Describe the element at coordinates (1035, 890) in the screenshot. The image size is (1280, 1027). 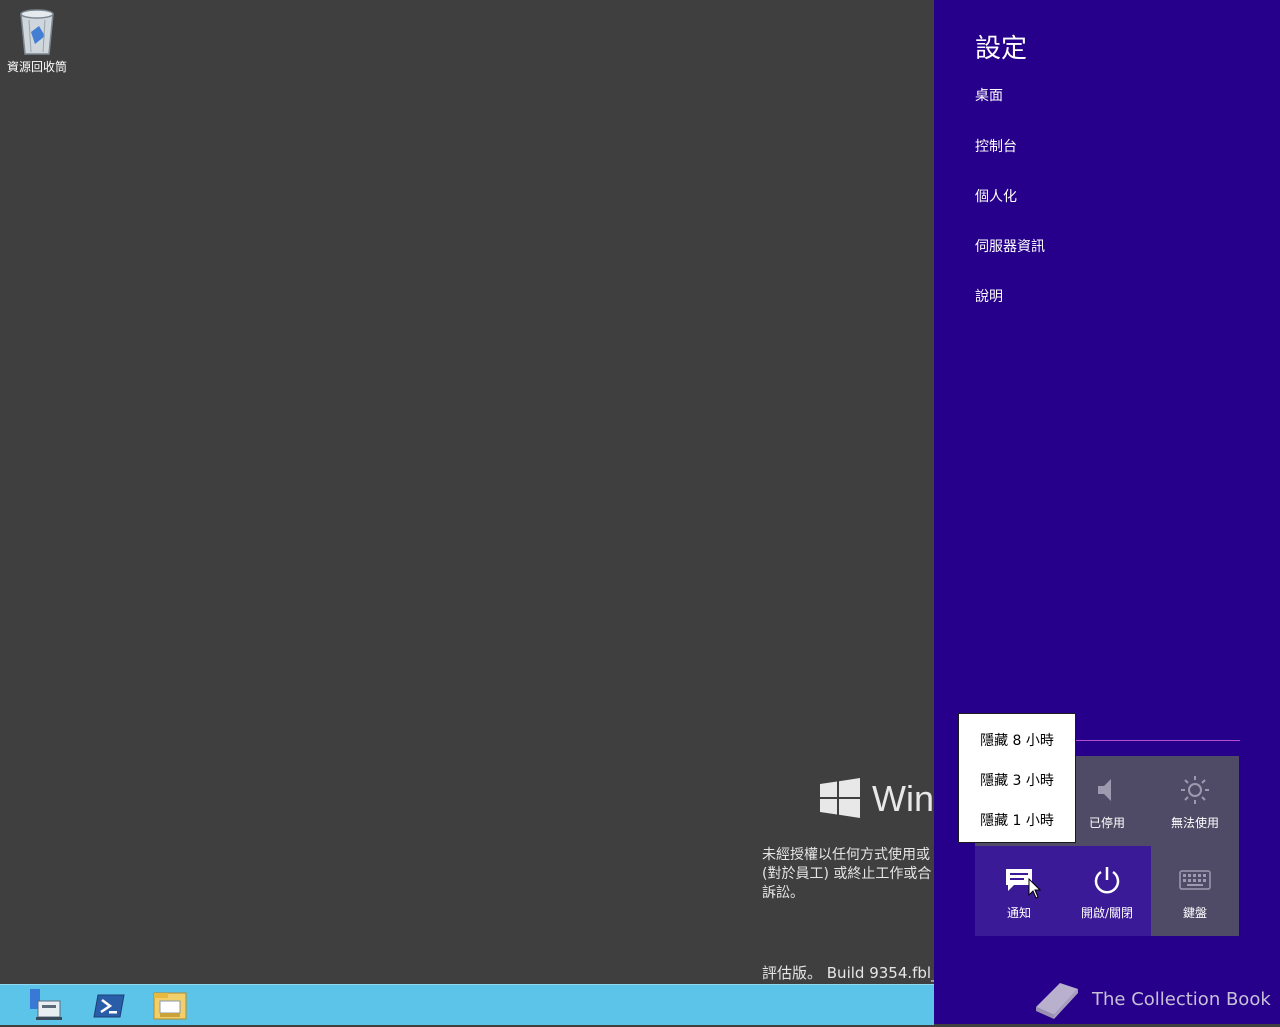
I see `mouse-cursor-icon` at that location.